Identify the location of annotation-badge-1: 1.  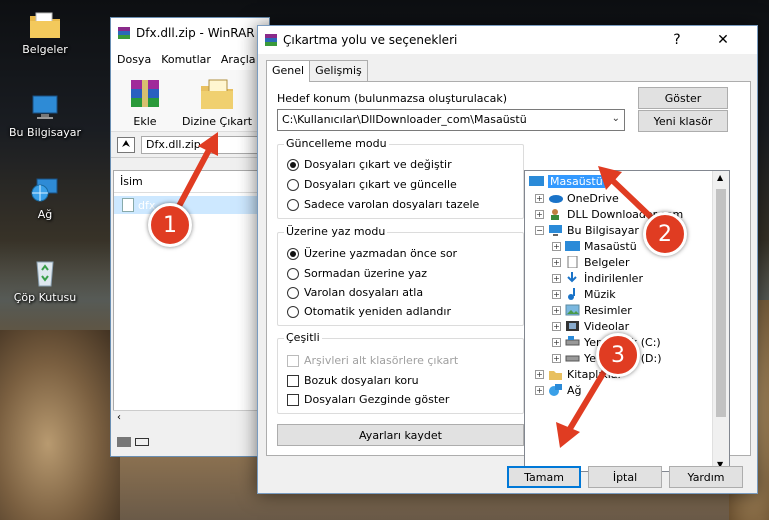
(170, 225).